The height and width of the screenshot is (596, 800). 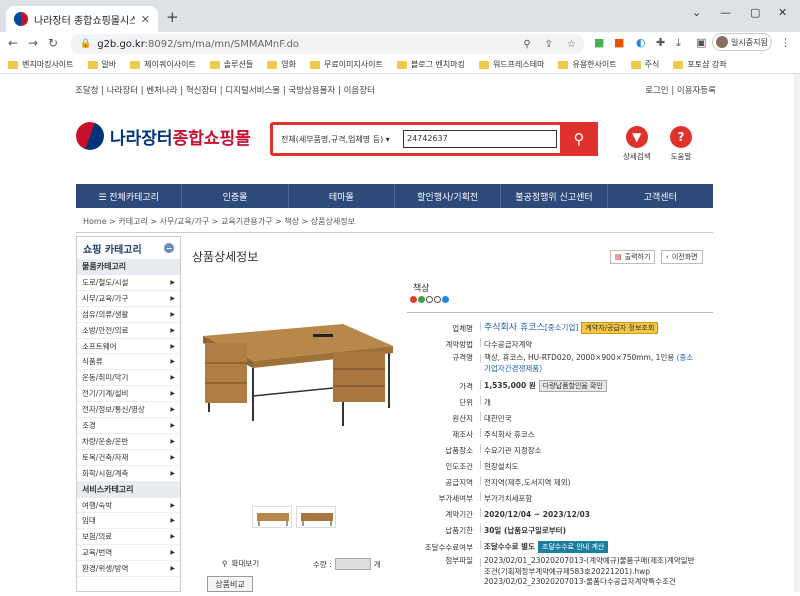 I want to click on printer-icon: ▤, so click(x=618, y=257).